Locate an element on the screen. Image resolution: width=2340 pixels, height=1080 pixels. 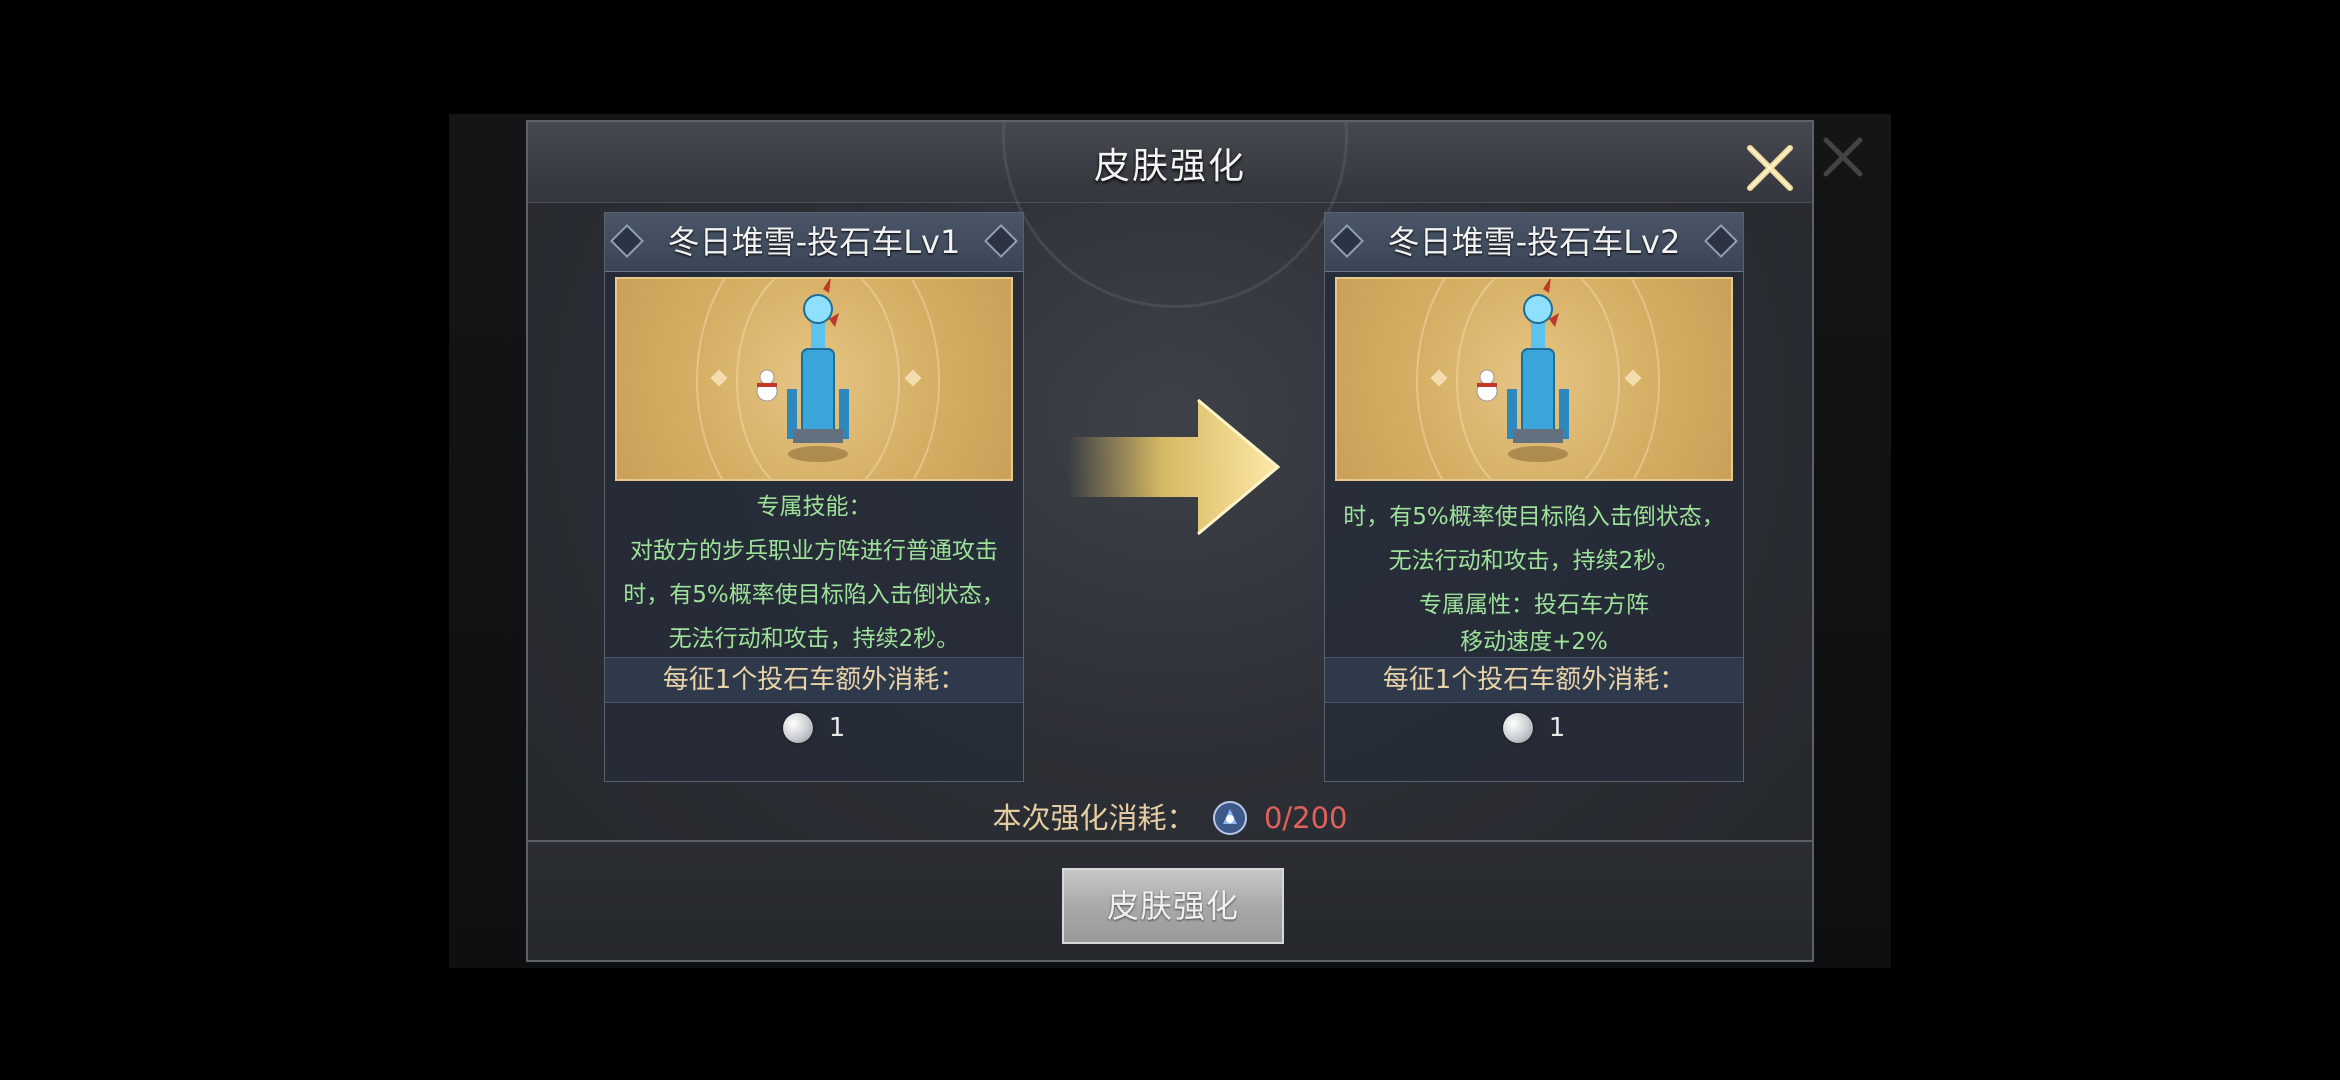
panel-header: 冬日堆雪-投石车Lv1 is located at coordinates (814, 242).